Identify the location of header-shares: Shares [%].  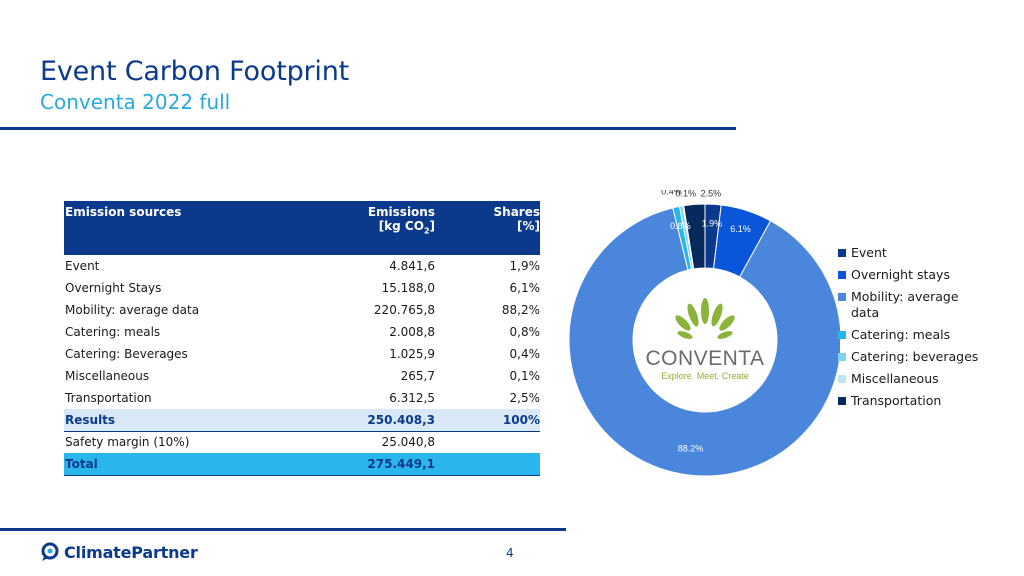
(487, 228).